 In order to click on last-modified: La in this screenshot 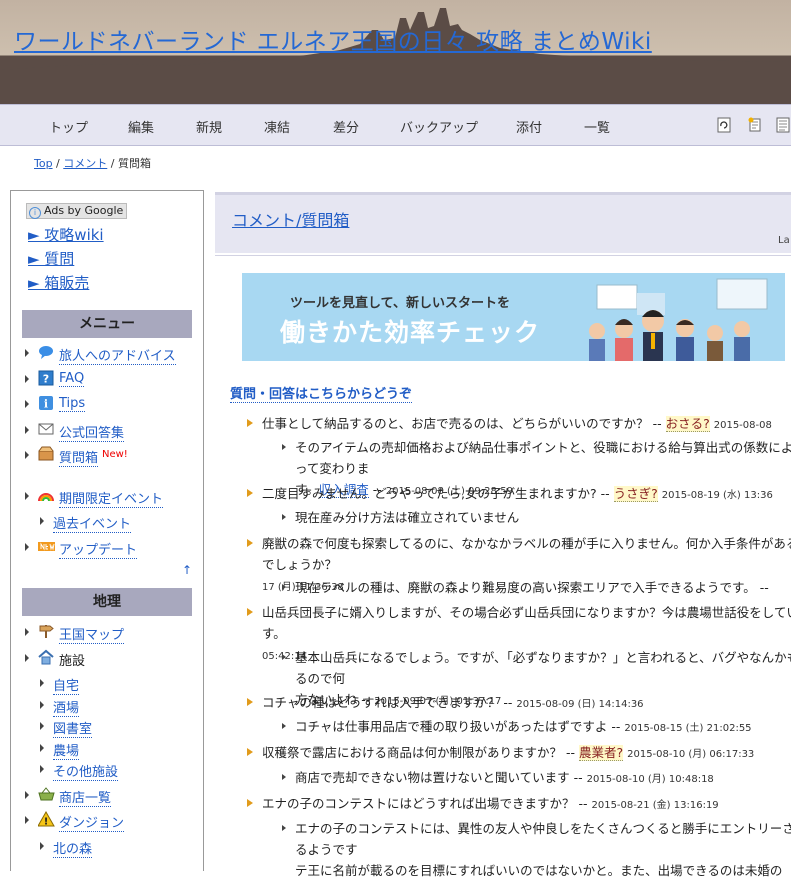, I will do `click(784, 240)`.